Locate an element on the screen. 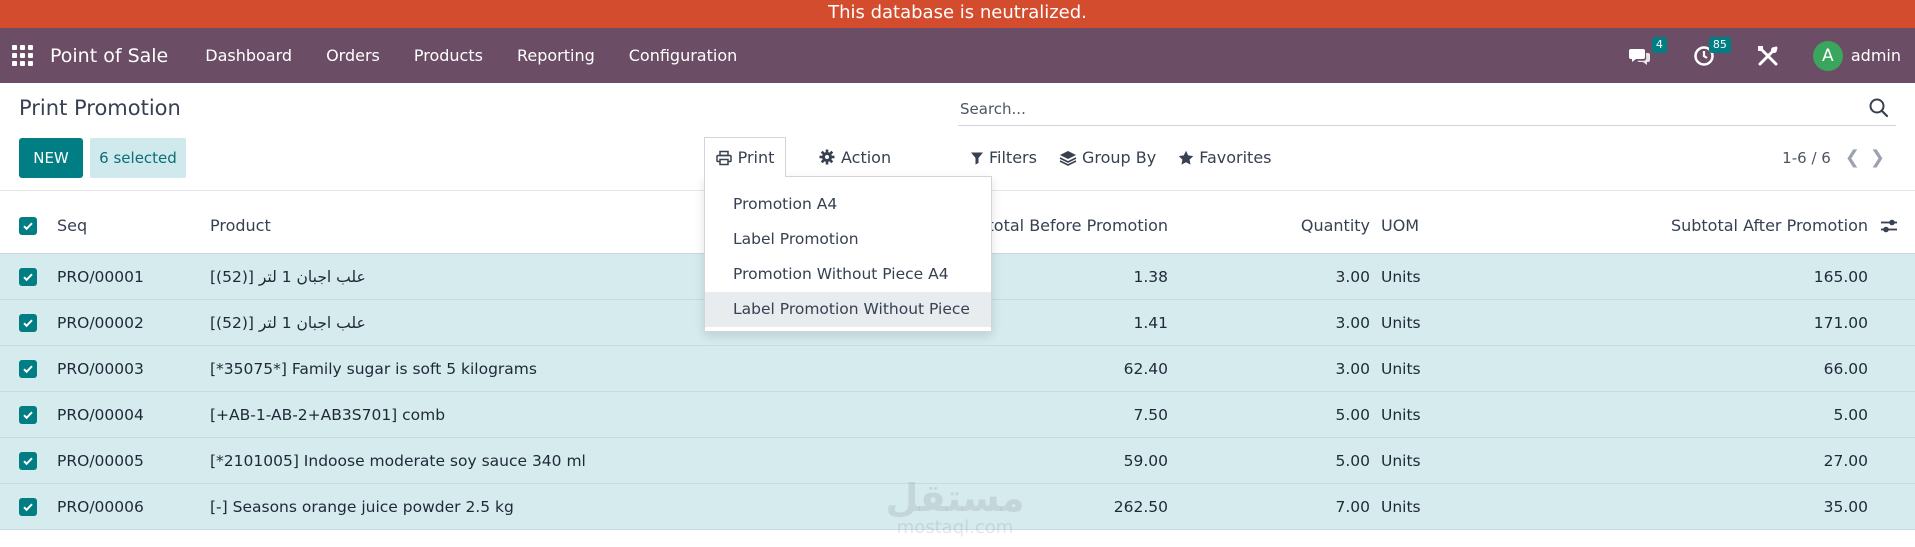 Image resolution: width=1915 pixels, height=547 pixels. app-brand: Point of Sale is located at coordinates (109, 56).